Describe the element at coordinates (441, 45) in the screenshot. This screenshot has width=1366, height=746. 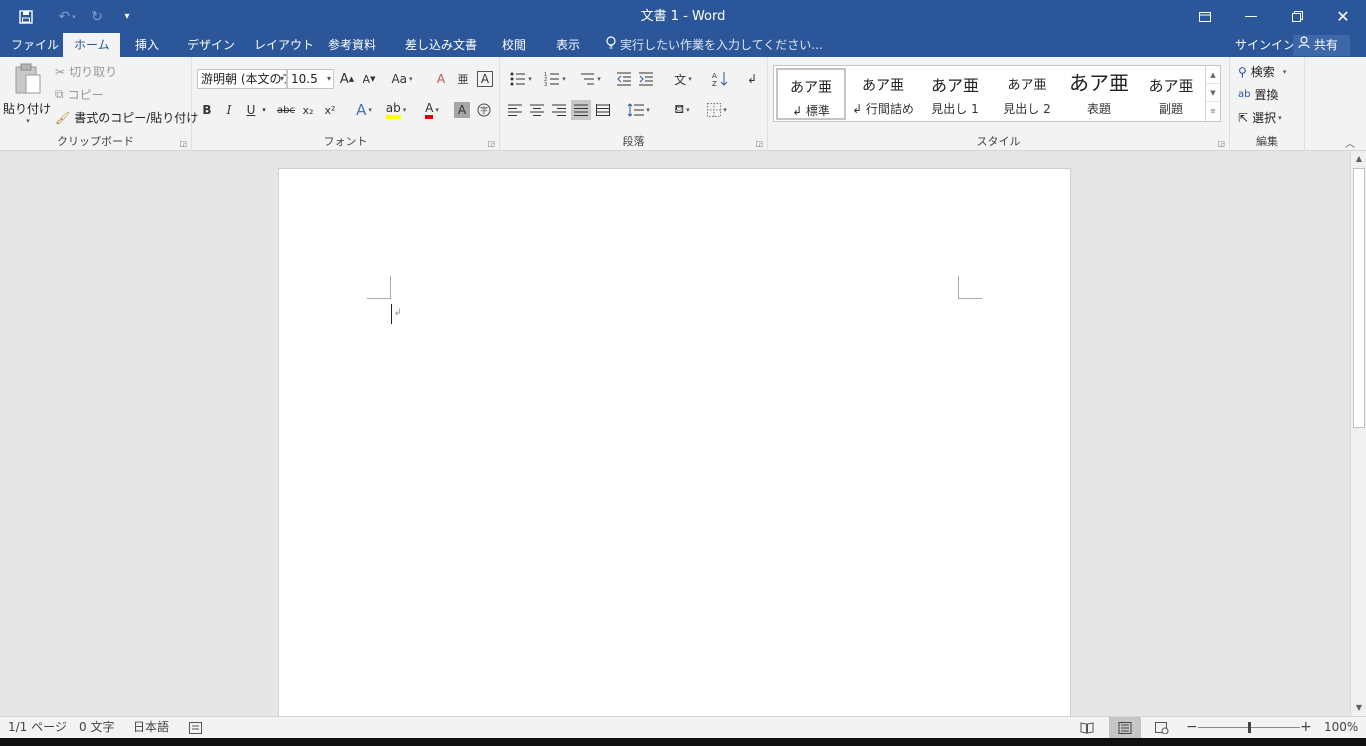
I see `tab-mailings: 差し込み文書` at that location.